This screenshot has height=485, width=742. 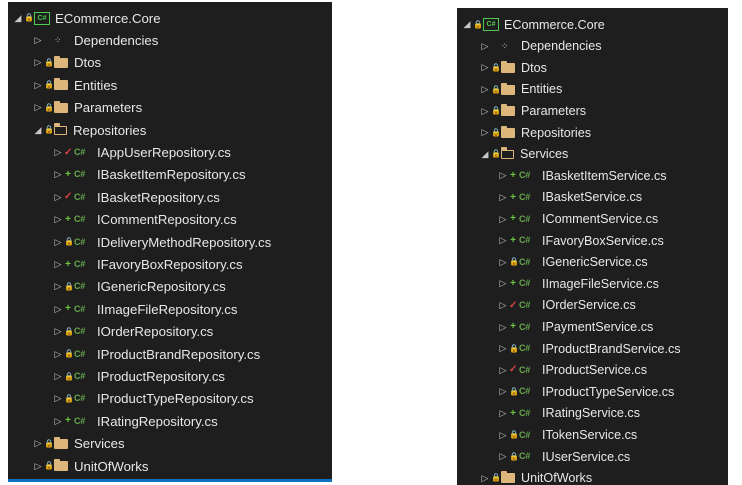 I want to click on file-node: ▷ + C# IPaymentService.cs, so click(x=575, y=327).